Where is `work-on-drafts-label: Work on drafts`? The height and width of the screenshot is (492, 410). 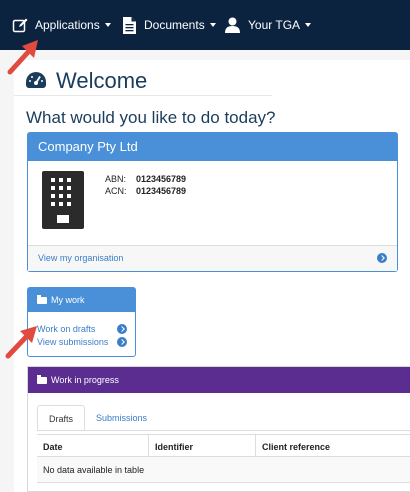 work-on-drafts-label: Work on drafts is located at coordinates (66, 329).